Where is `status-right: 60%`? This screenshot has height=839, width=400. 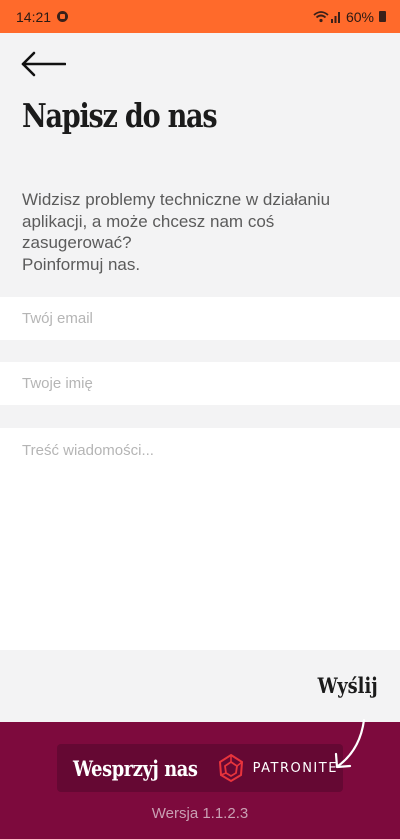
status-right: 60% is located at coordinates (349, 17).